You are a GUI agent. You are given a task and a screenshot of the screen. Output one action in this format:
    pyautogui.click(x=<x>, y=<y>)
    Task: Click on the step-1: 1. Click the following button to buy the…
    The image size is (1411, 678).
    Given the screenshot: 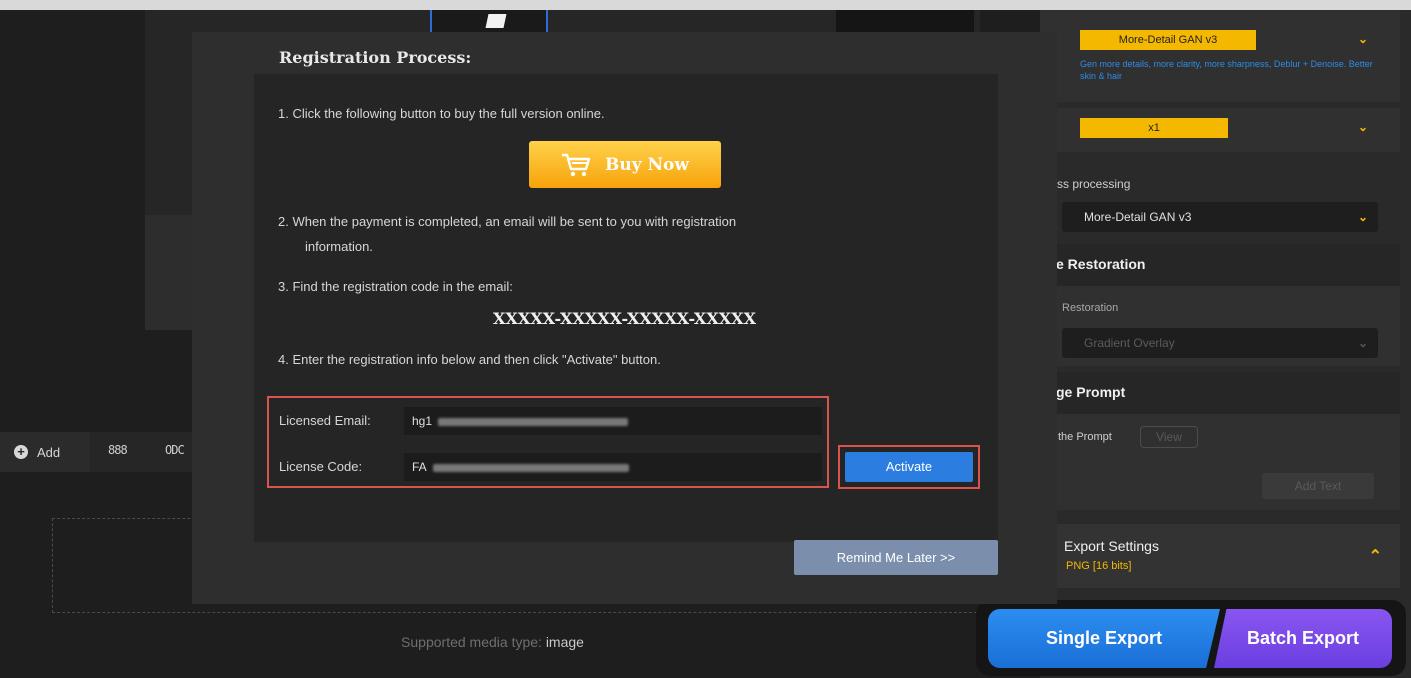 What is the action you would take?
    pyautogui.click(x=441, y=113)
    